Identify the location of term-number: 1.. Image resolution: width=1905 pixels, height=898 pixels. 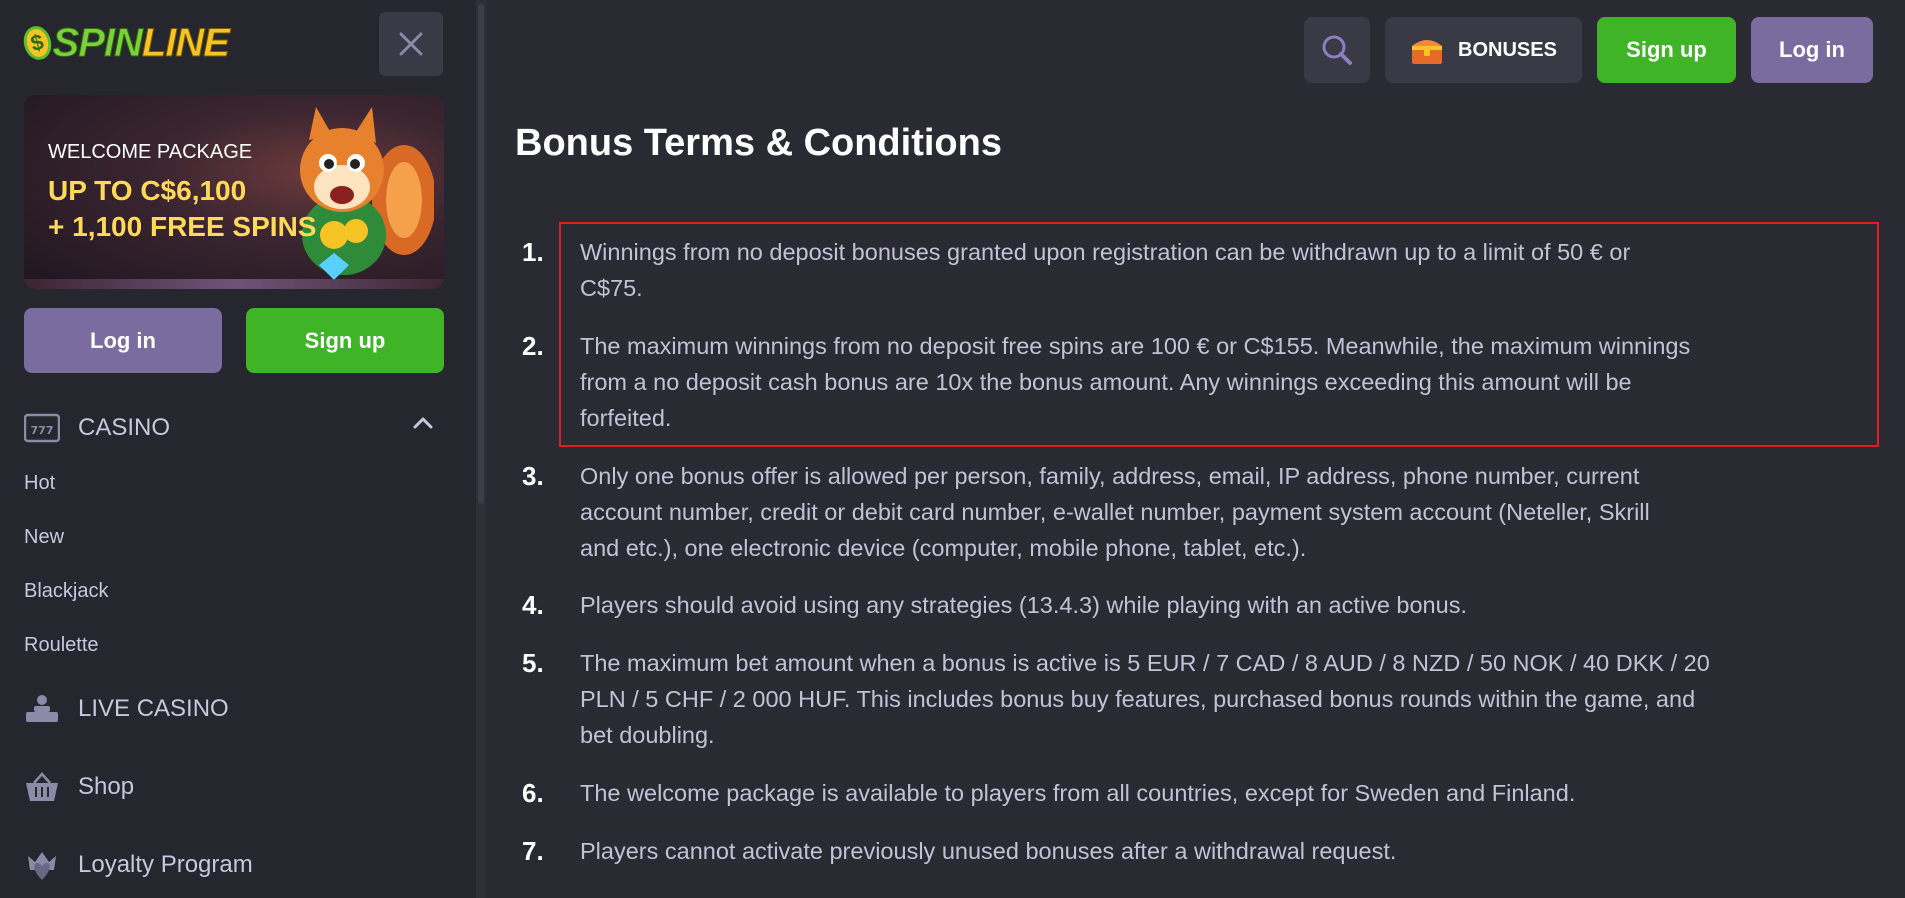
(533, 252).